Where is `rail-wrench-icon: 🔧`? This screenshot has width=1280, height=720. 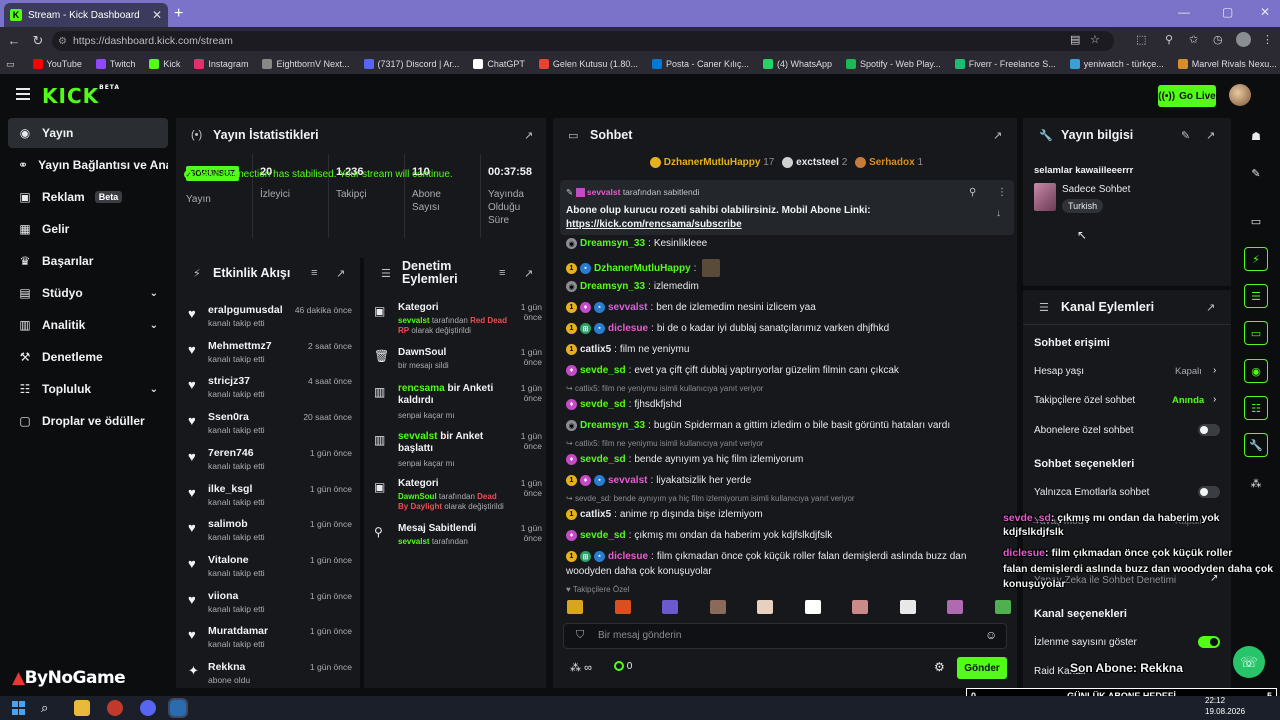
rail-wrench-icon: 🔧 is located at coordinates (1256, 445).